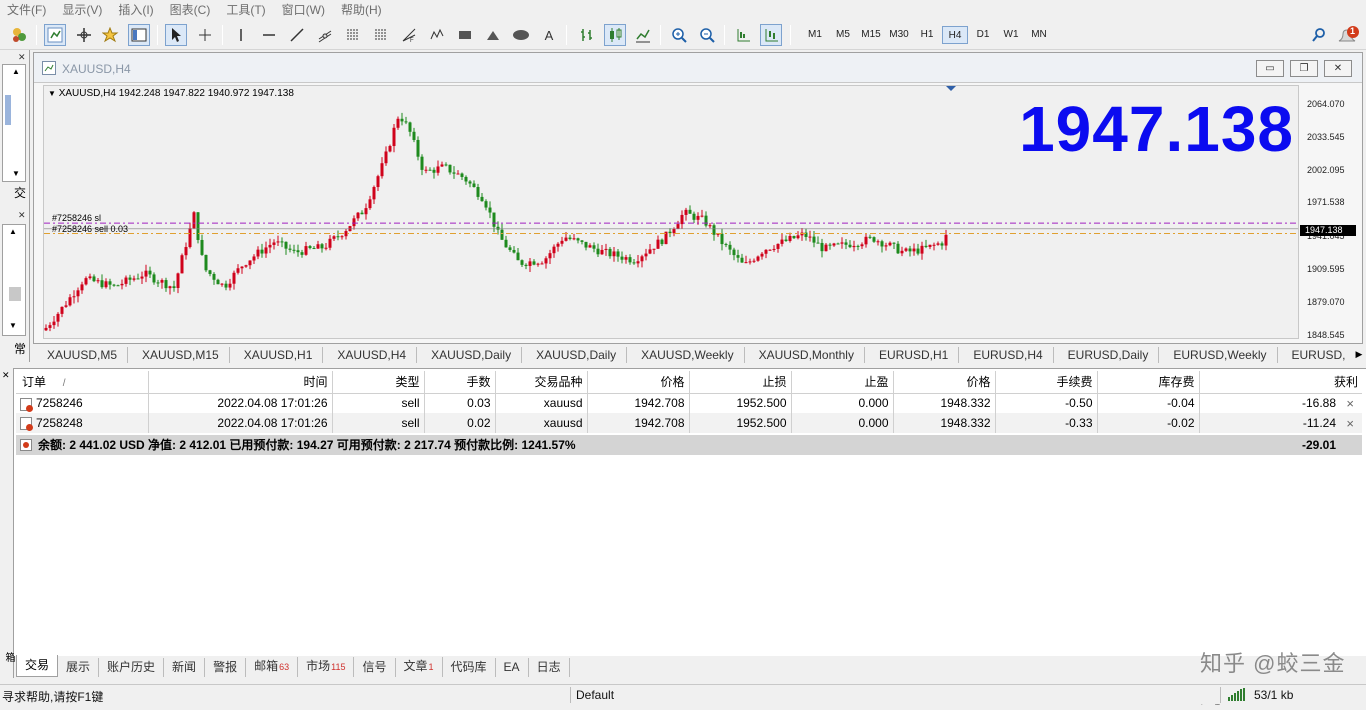 The height and width of the screenshot is (710, 1366). What do you see at coordinates (132, 667) in the screenshot?
I see `tab-account-history: 账户历史` at bounding box center [132, 667].